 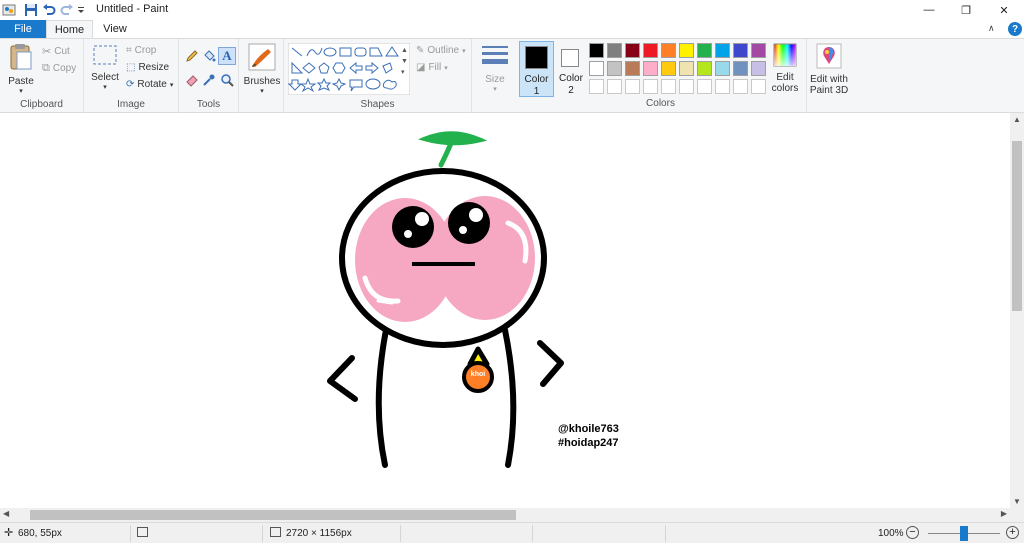 I want to click on edit-colors-label-line2: colors, so click(x=785, y=88).